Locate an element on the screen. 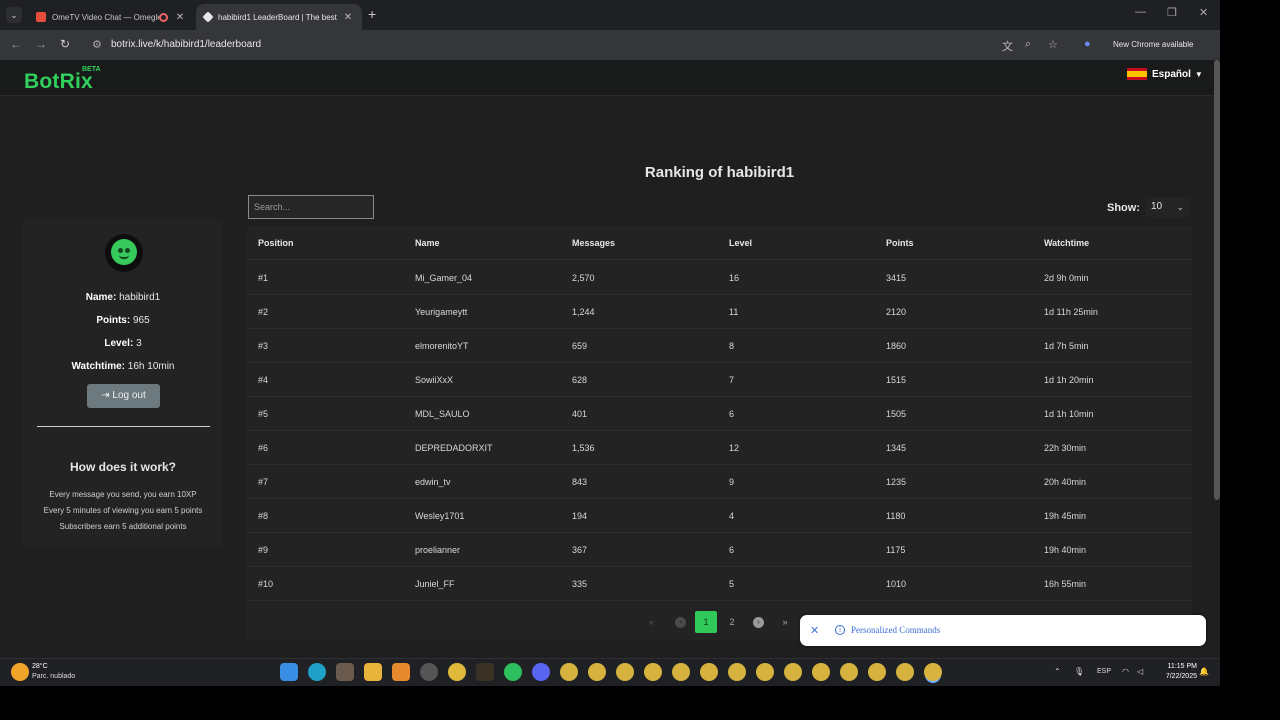  page-scrollbar is located at coordinates (1217, 280).